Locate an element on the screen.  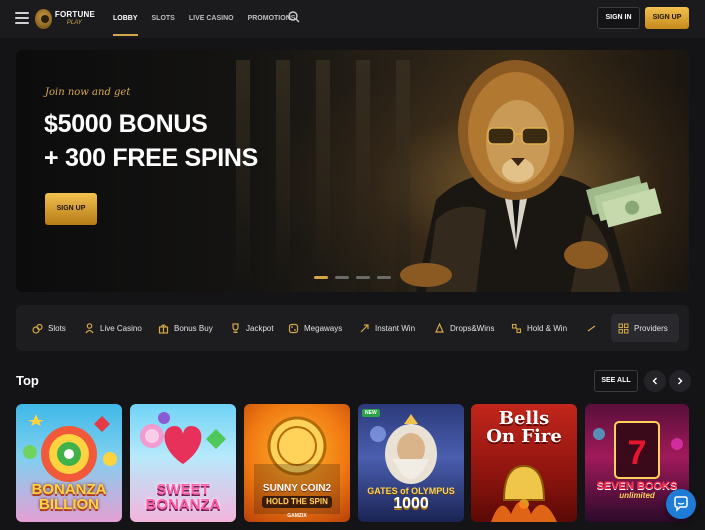
category-drops-wins: Drops&Wins is located at coordinates (464, 328).